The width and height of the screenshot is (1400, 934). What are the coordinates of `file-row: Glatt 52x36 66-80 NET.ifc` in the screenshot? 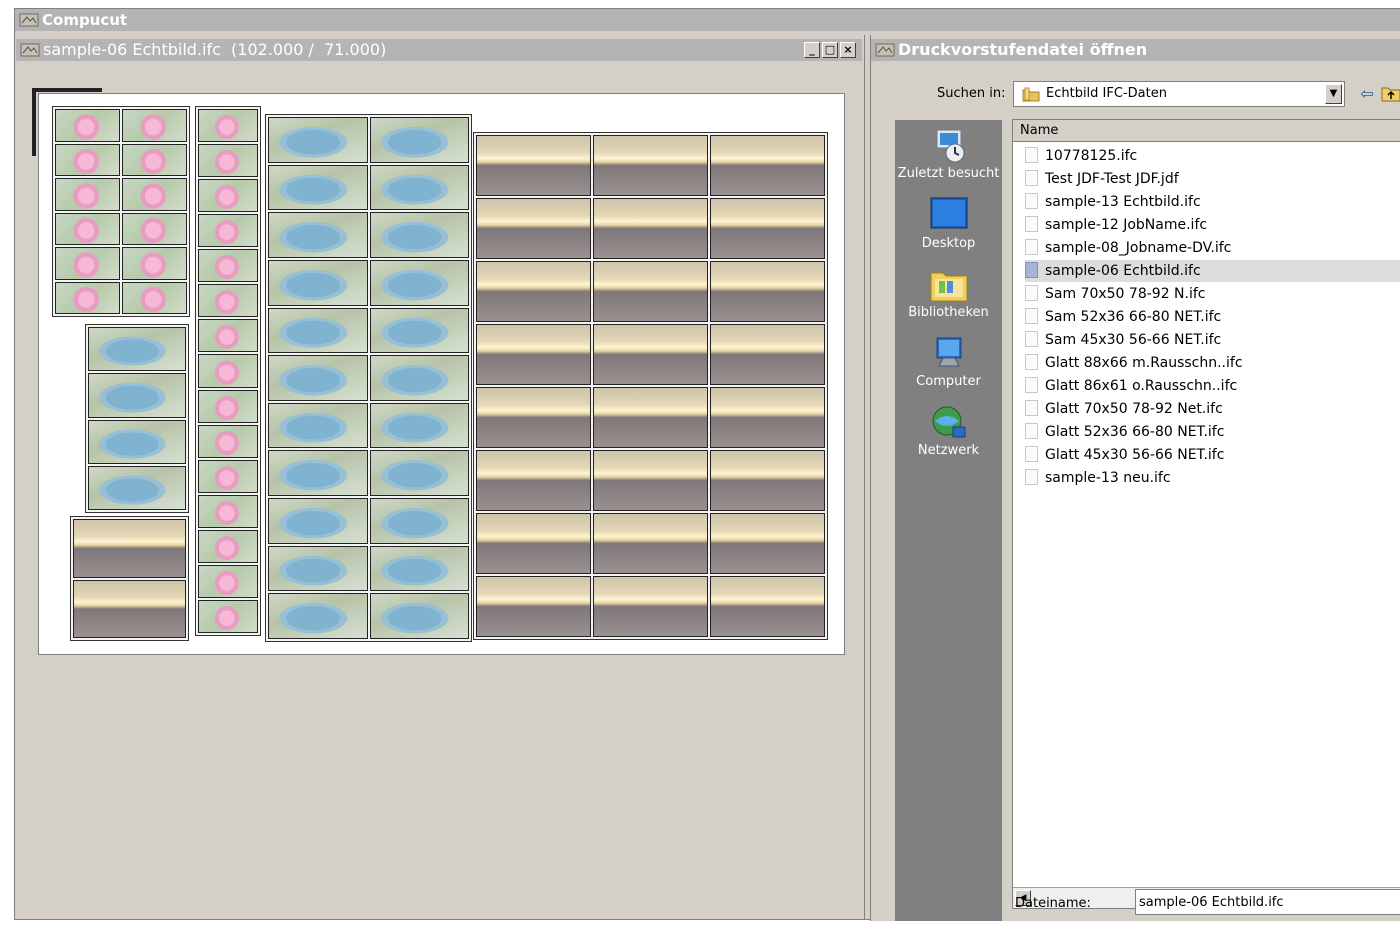 It's located at (1124, 432).